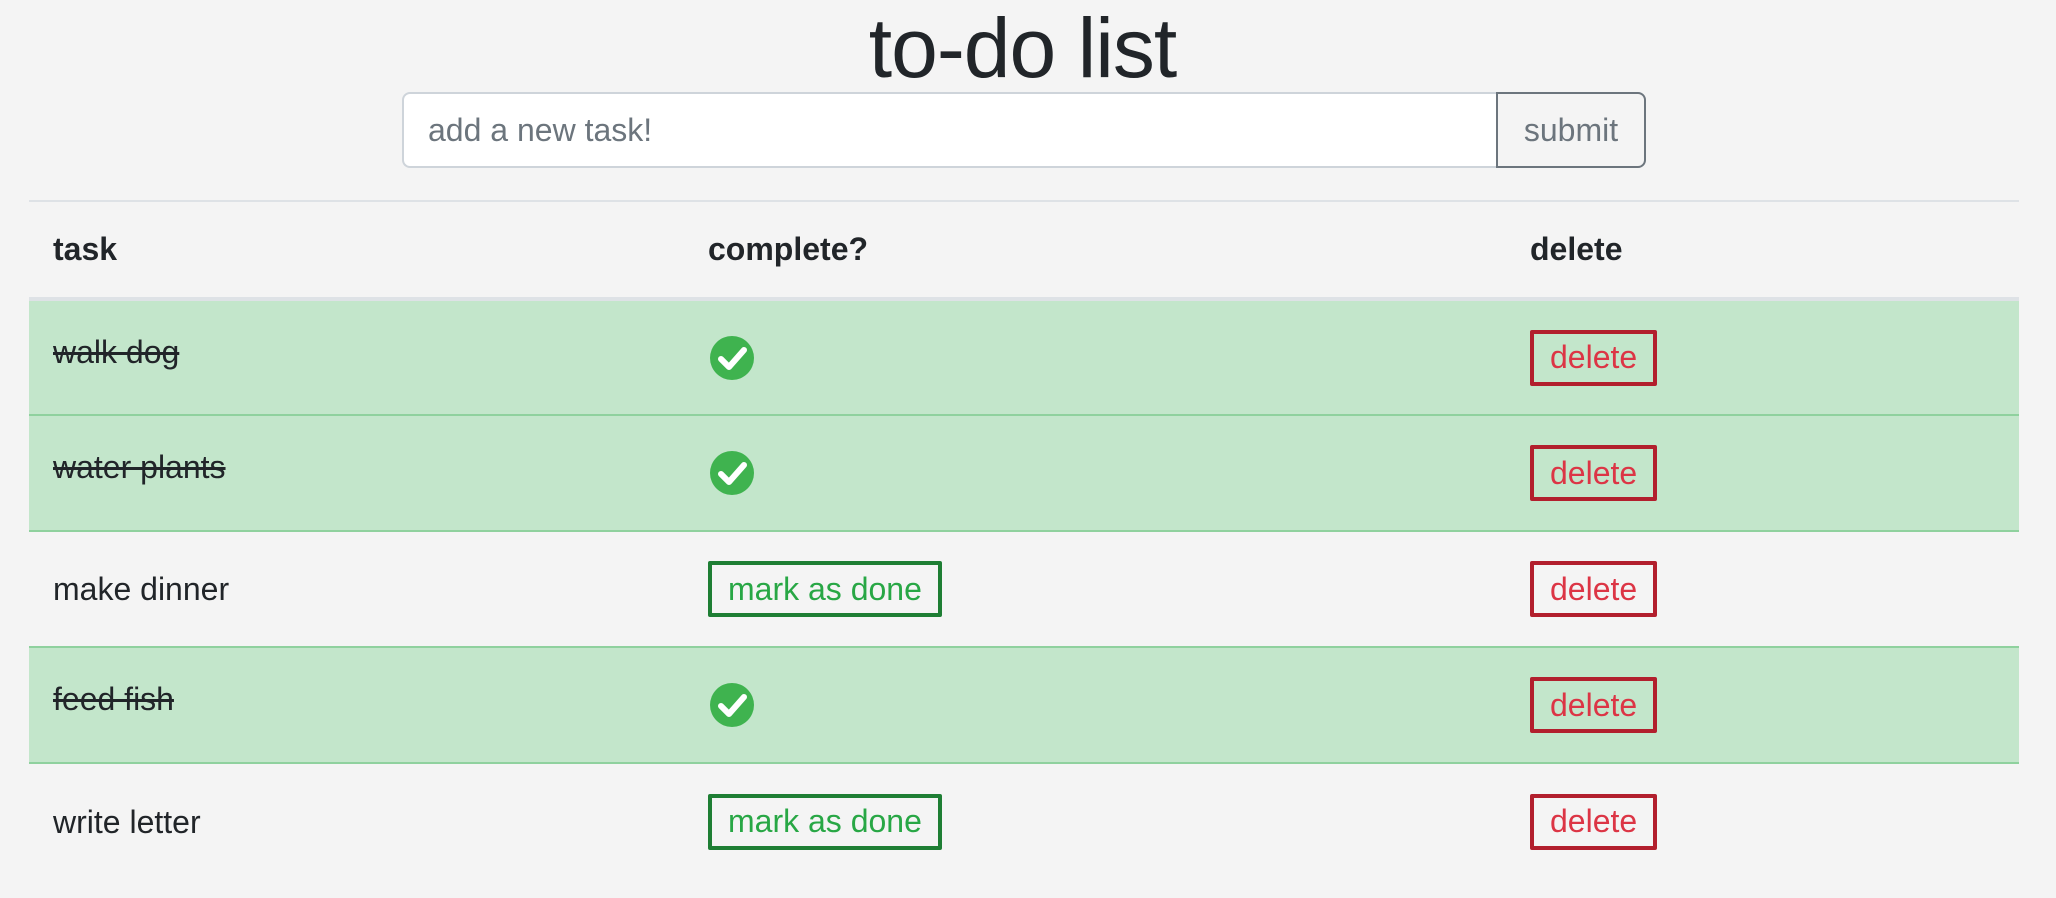 The width and height of the screenshot is (2056, 898). I want to click on new-task-input, so click(949, 130).